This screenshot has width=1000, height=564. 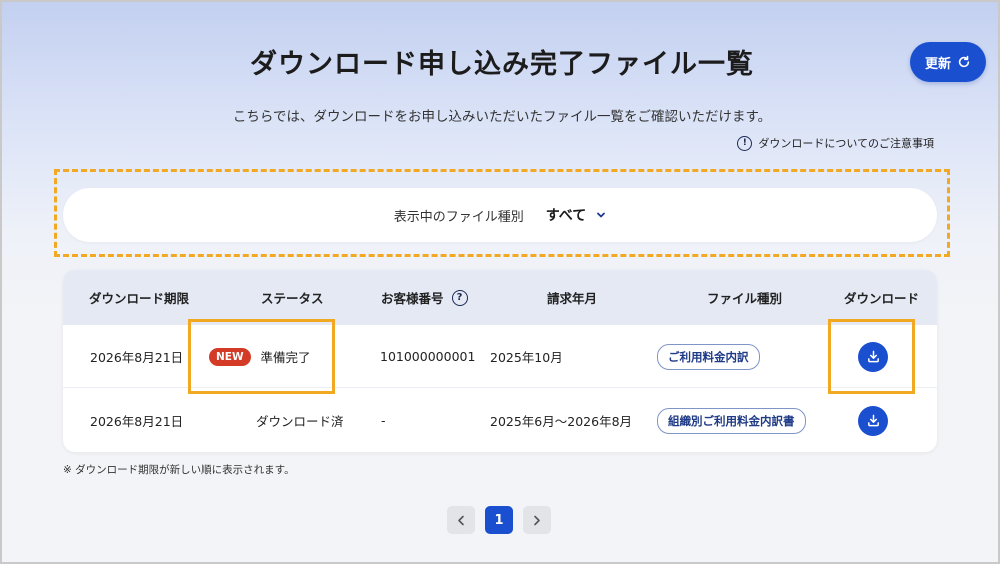 I want to click on page-button-current: 1, so click(x=499, y=520).